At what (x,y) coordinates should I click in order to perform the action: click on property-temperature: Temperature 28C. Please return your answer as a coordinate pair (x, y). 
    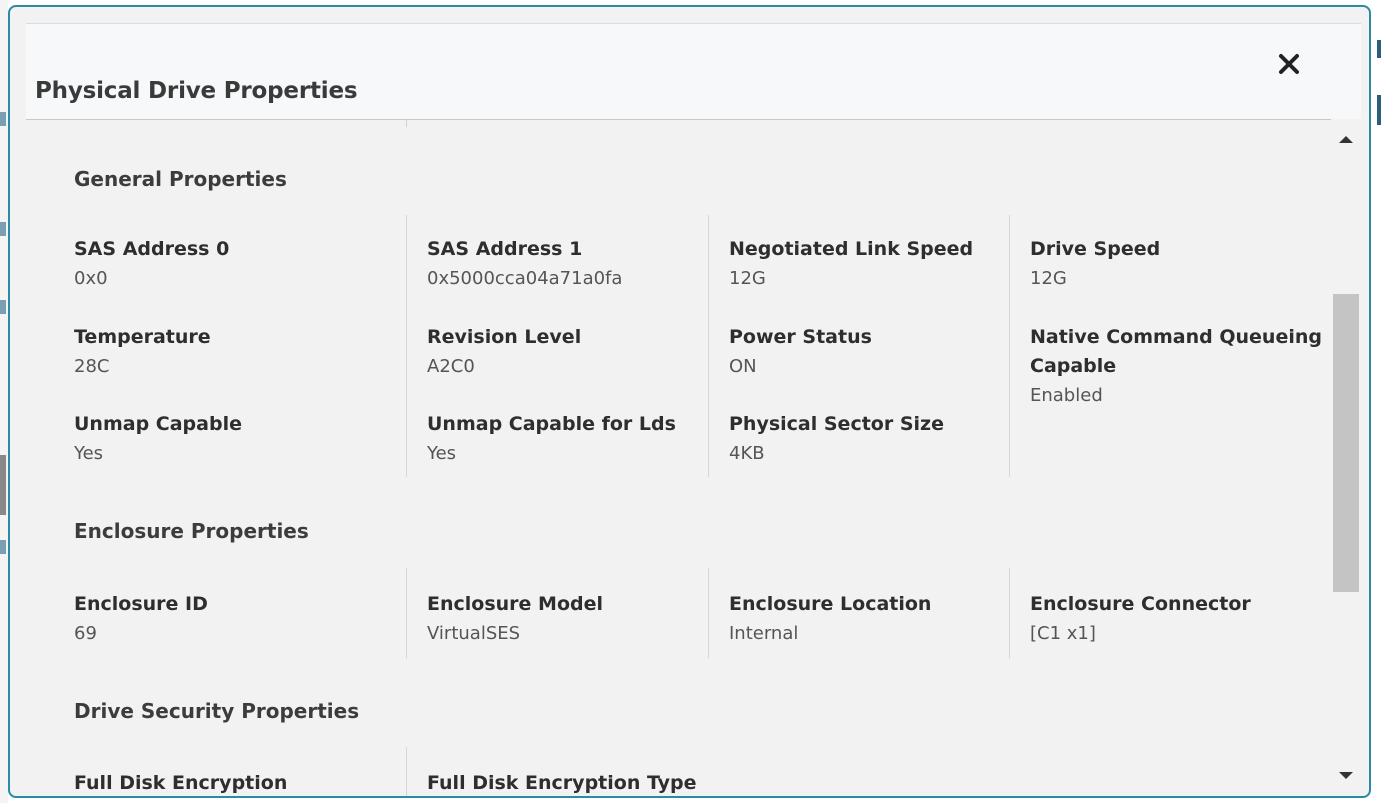
    Looking at the image, I should click on (216, 352).